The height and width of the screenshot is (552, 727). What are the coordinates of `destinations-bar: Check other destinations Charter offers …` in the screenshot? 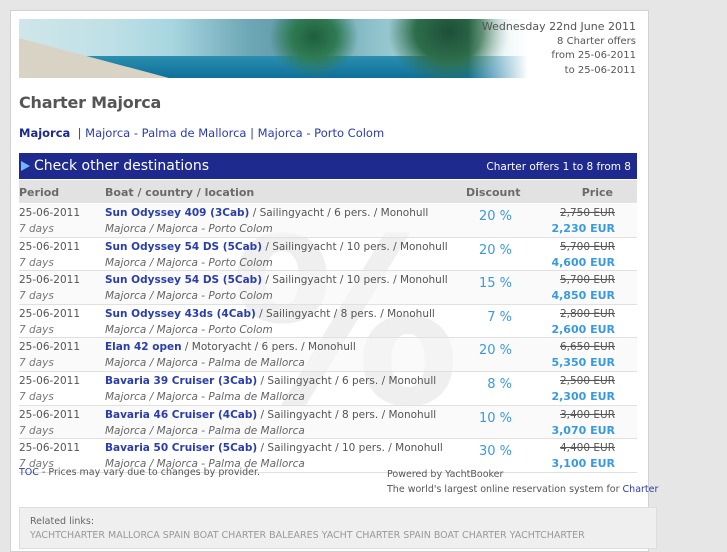 It's located at (328, 166).